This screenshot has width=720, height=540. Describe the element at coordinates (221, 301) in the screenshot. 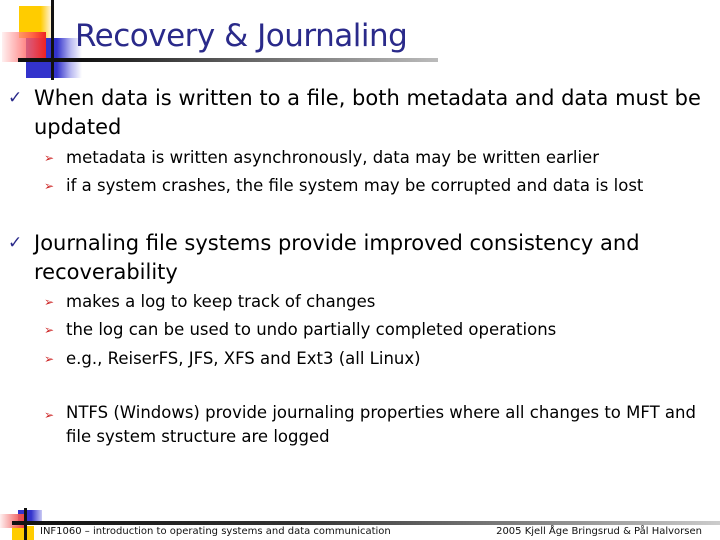

I see `sub-bullet-text: makes a log to keep track of changes` at that location.